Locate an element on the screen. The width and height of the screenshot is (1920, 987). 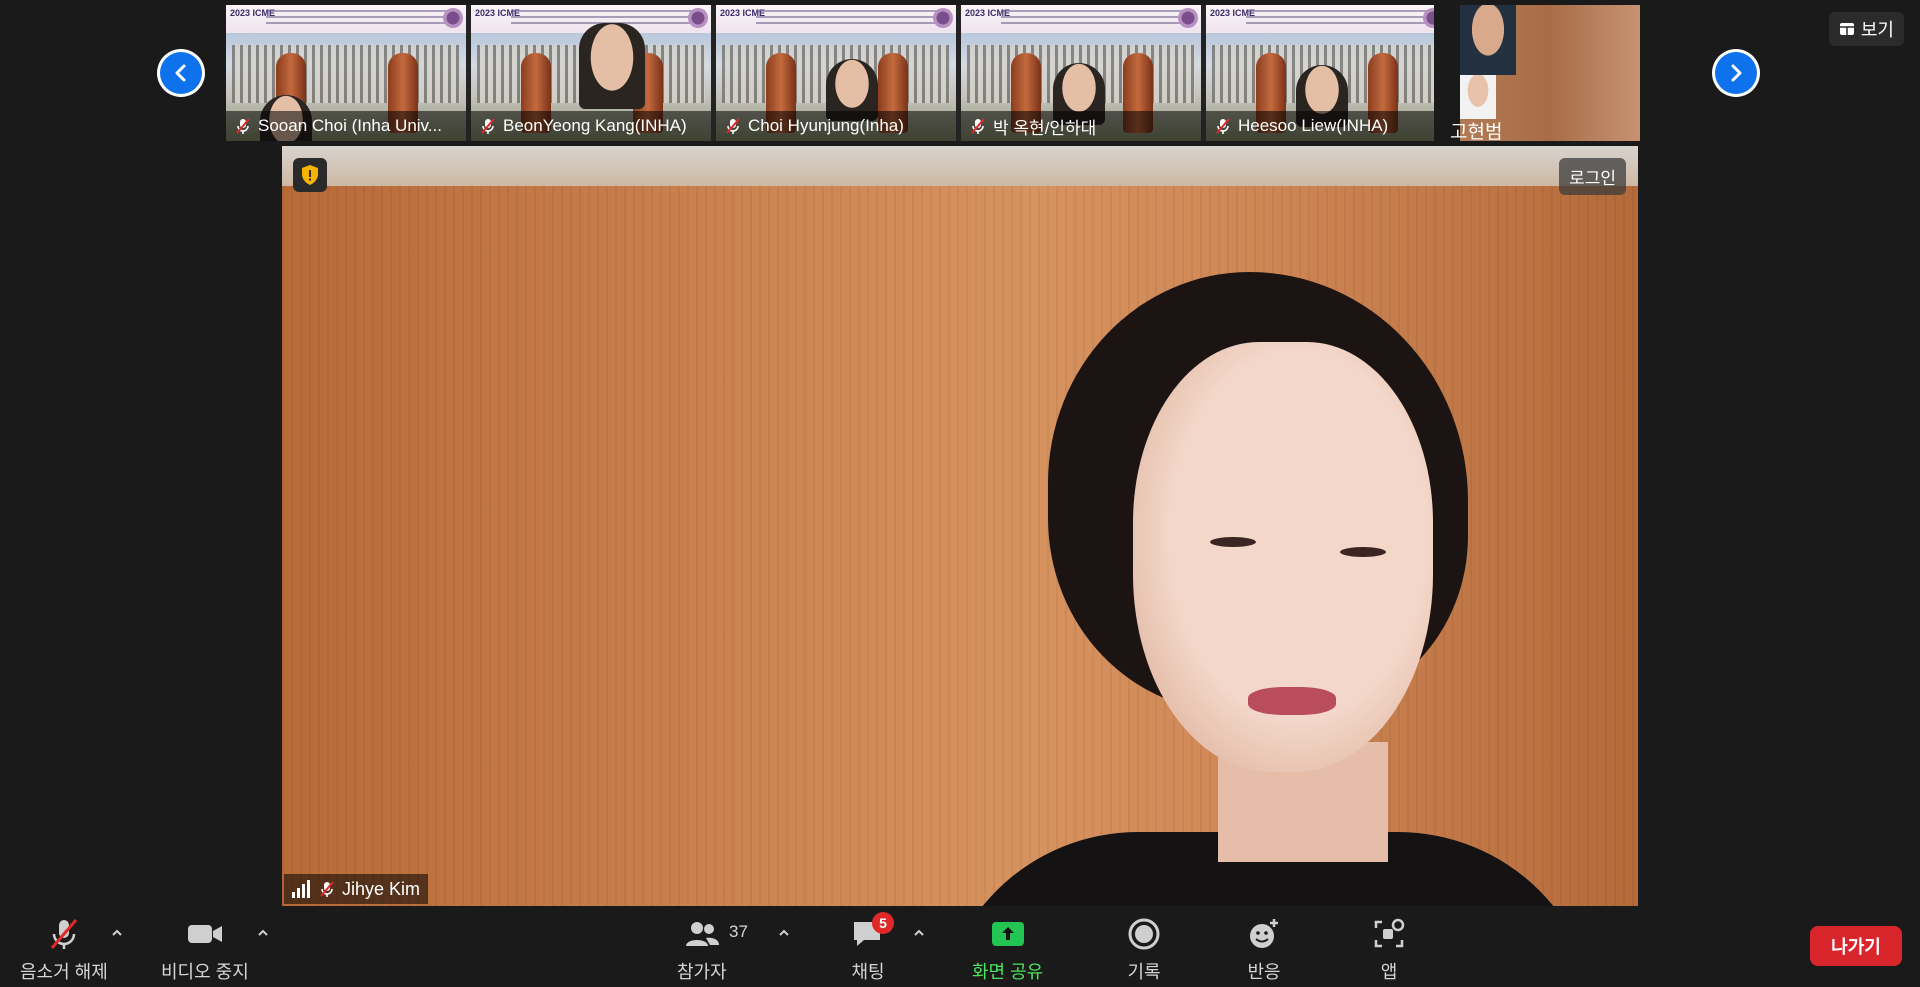
previous-page-button is located at coordinates (181, 73).